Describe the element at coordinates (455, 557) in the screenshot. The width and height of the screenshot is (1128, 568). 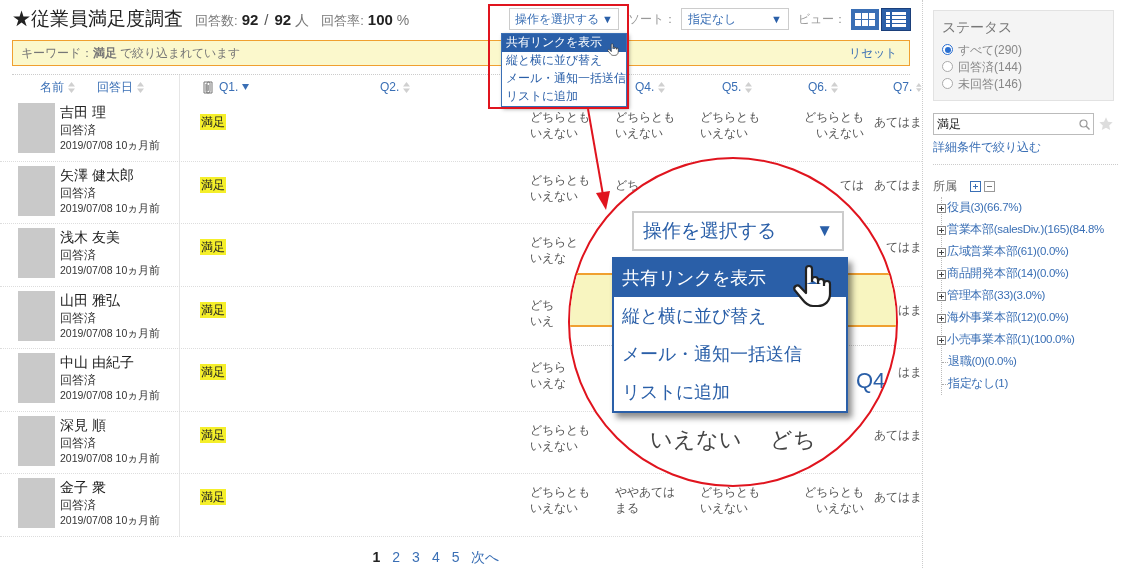
I see `page-link: 5` at that location.